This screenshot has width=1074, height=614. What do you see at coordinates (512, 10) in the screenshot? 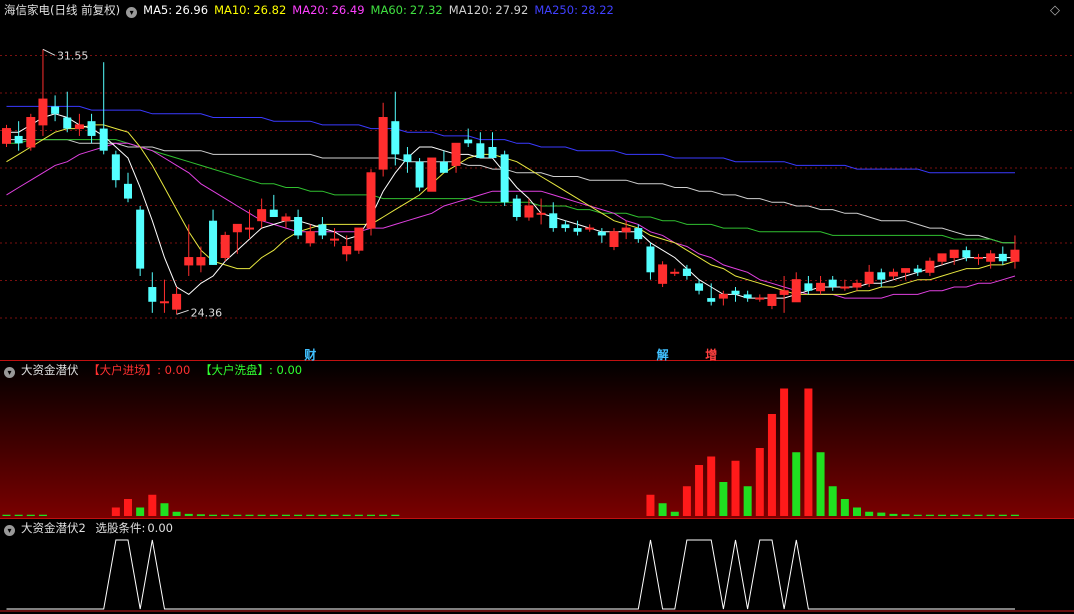
I see `ma-legend-value: 27.92` at bounding box center [512, 10].